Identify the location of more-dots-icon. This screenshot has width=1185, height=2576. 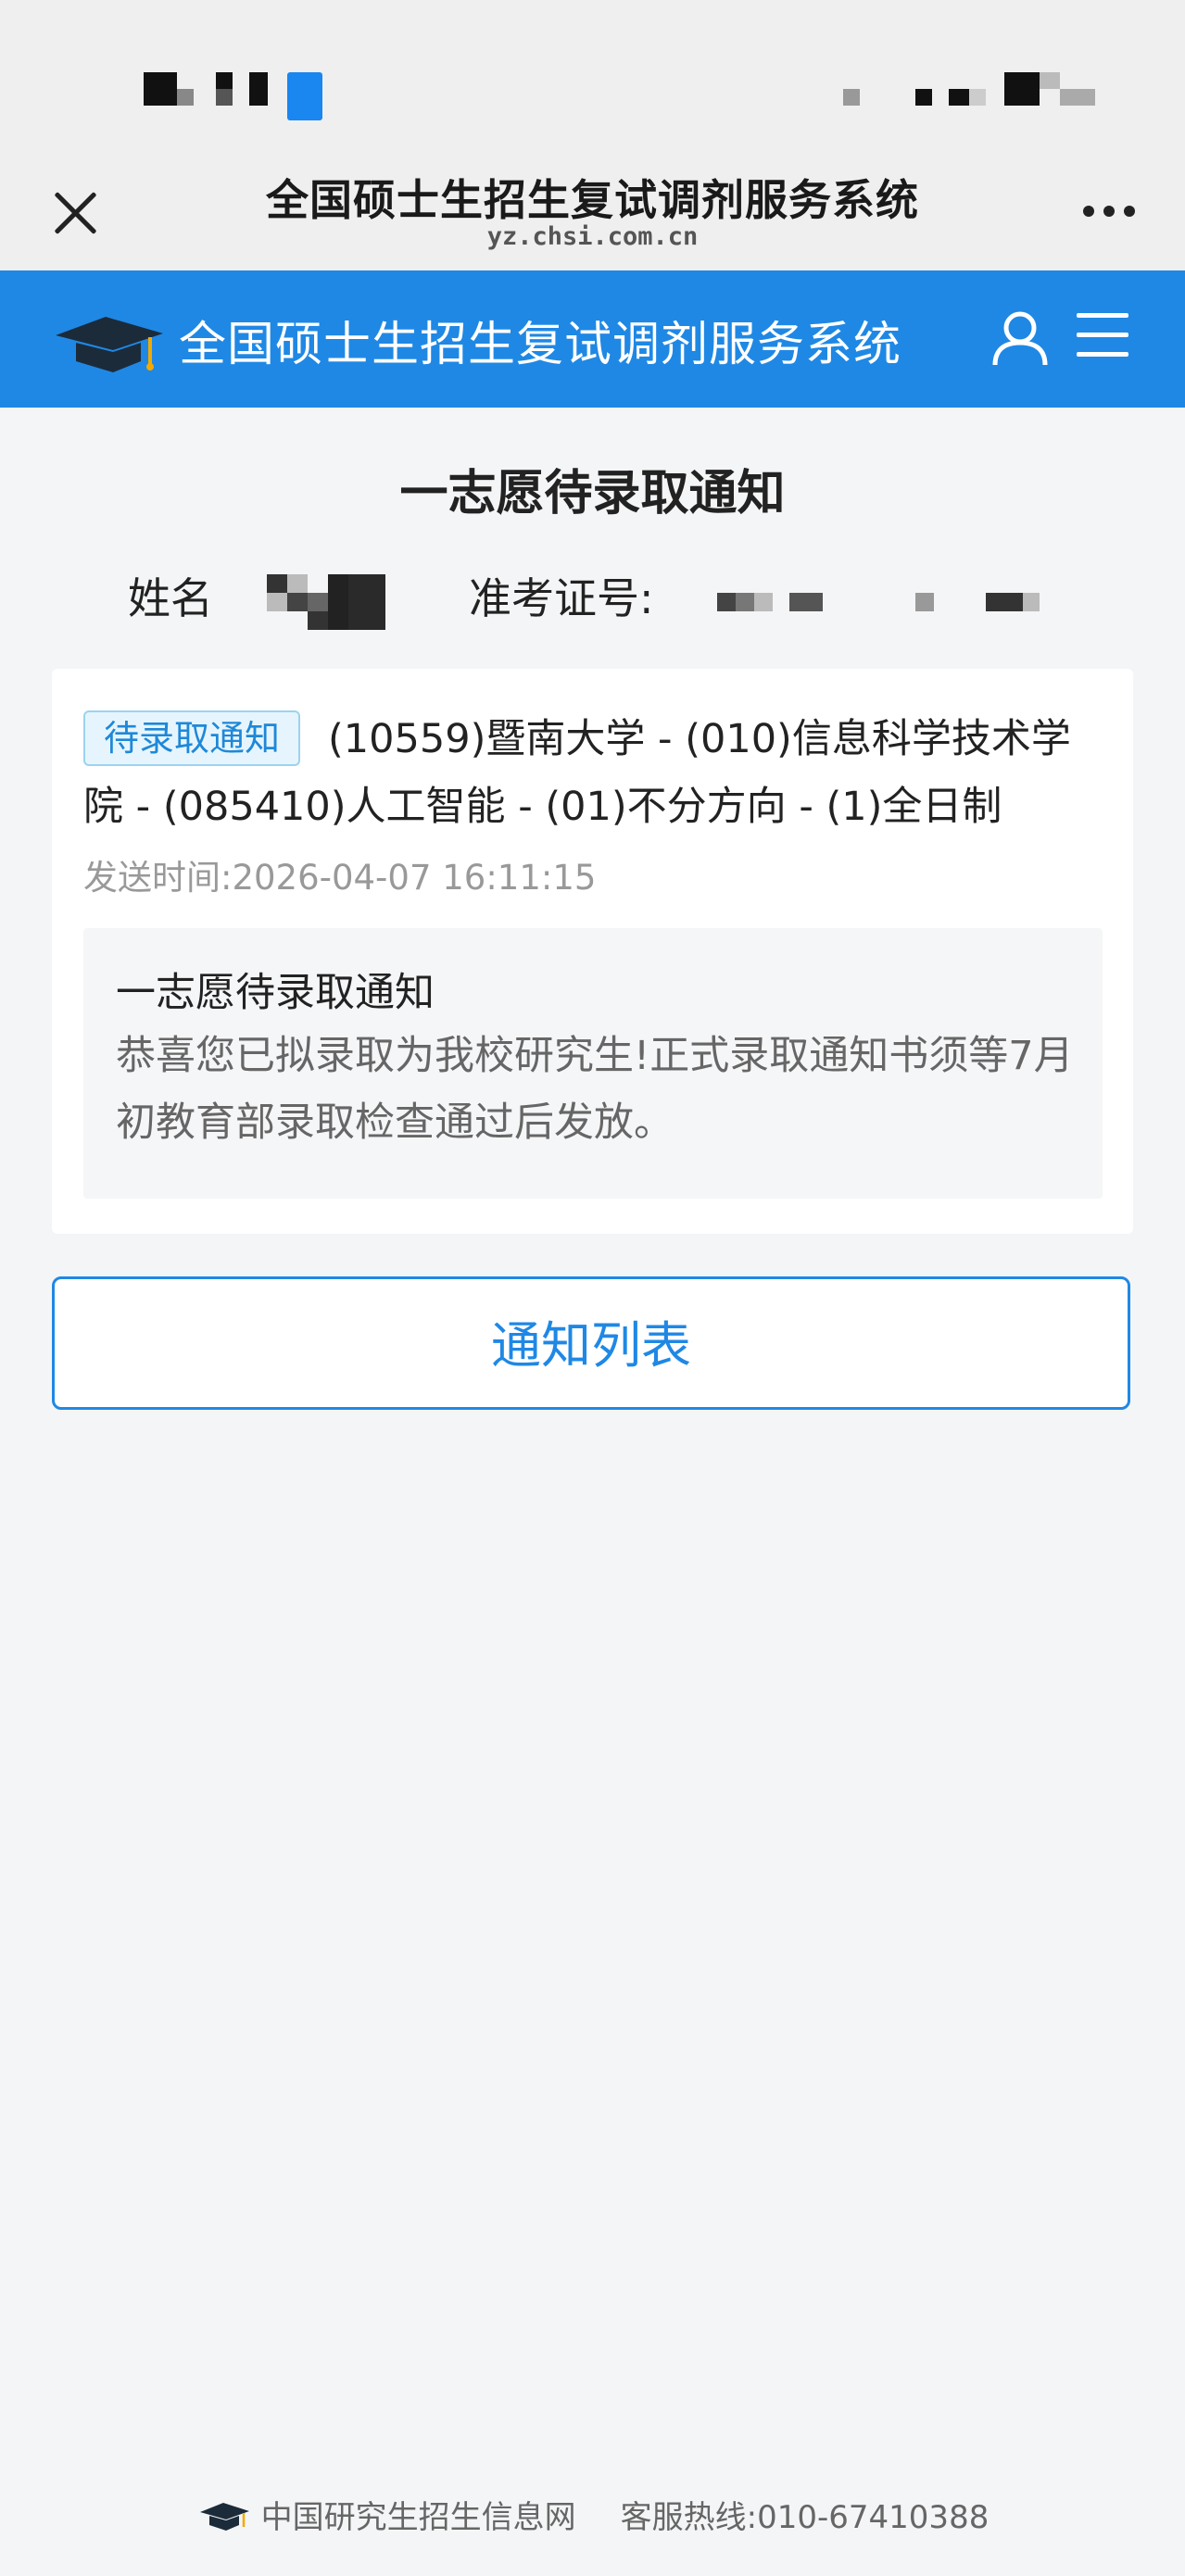
(1111, 212).